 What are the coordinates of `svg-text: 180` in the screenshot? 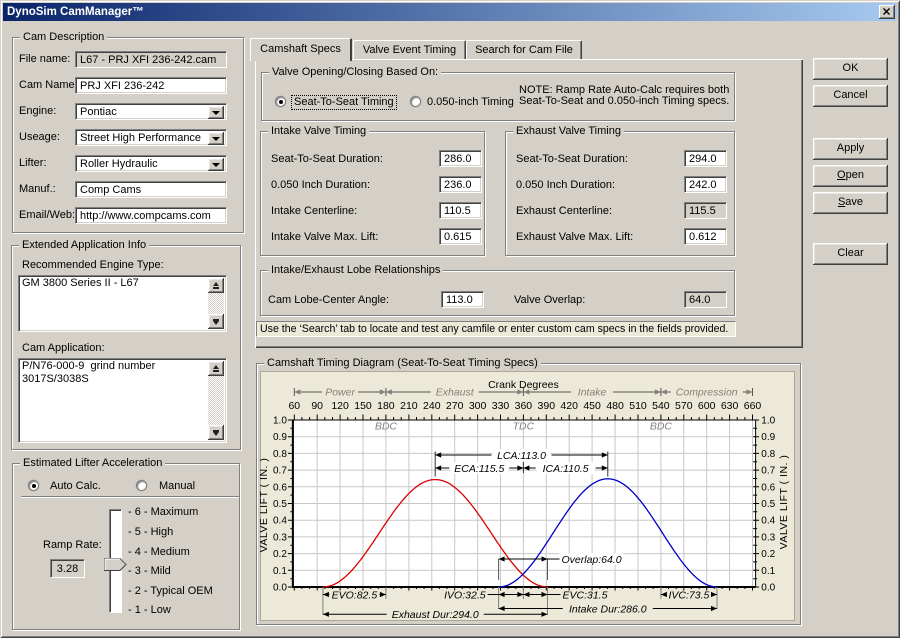 It's located at (386, 406).